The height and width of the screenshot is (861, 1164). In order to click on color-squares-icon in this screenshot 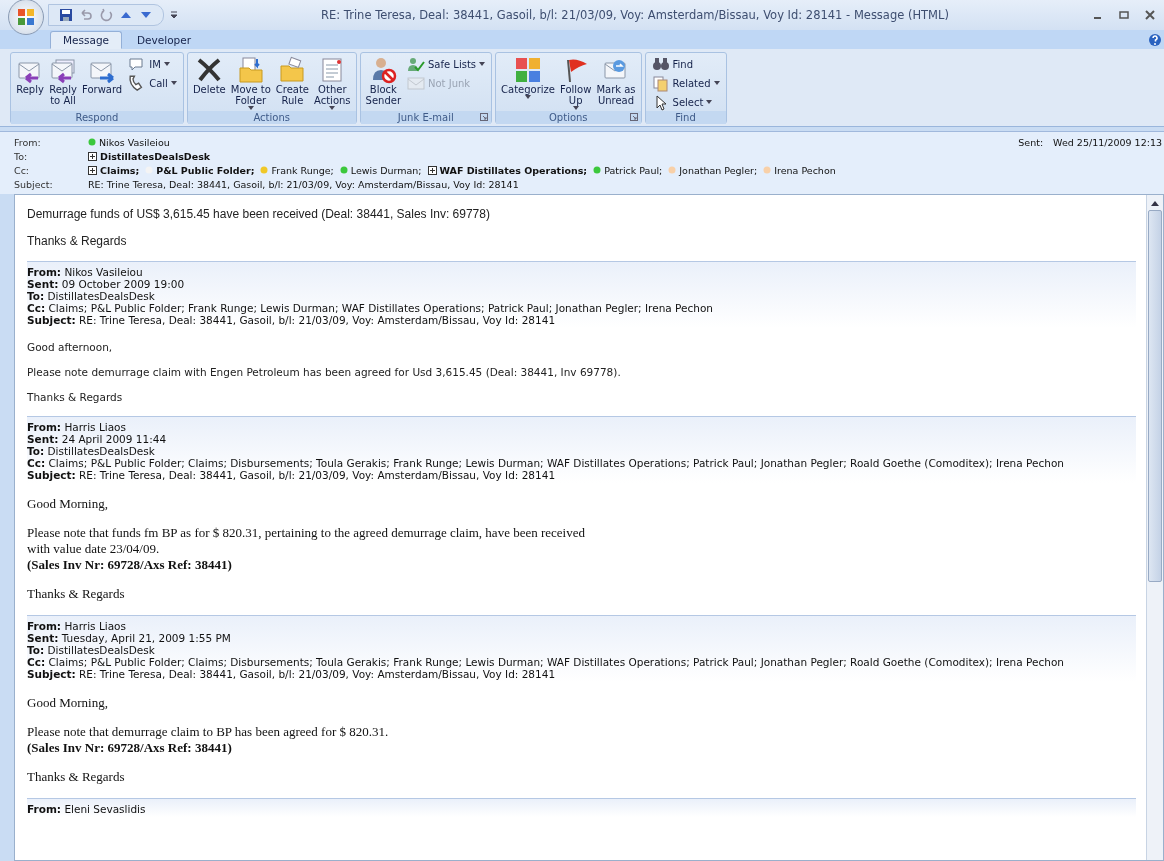, I will do `click(528, 70)`.